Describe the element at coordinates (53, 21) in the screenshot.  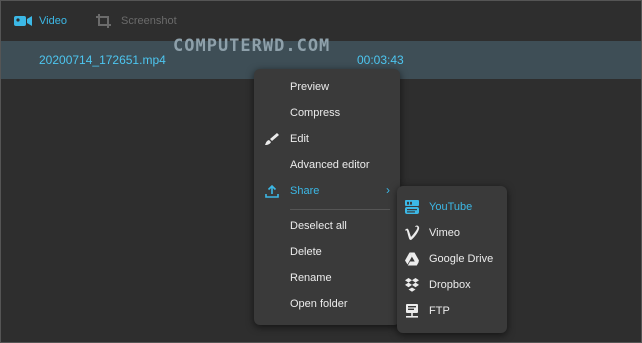
I see `tab-video-label: Video` at that location.